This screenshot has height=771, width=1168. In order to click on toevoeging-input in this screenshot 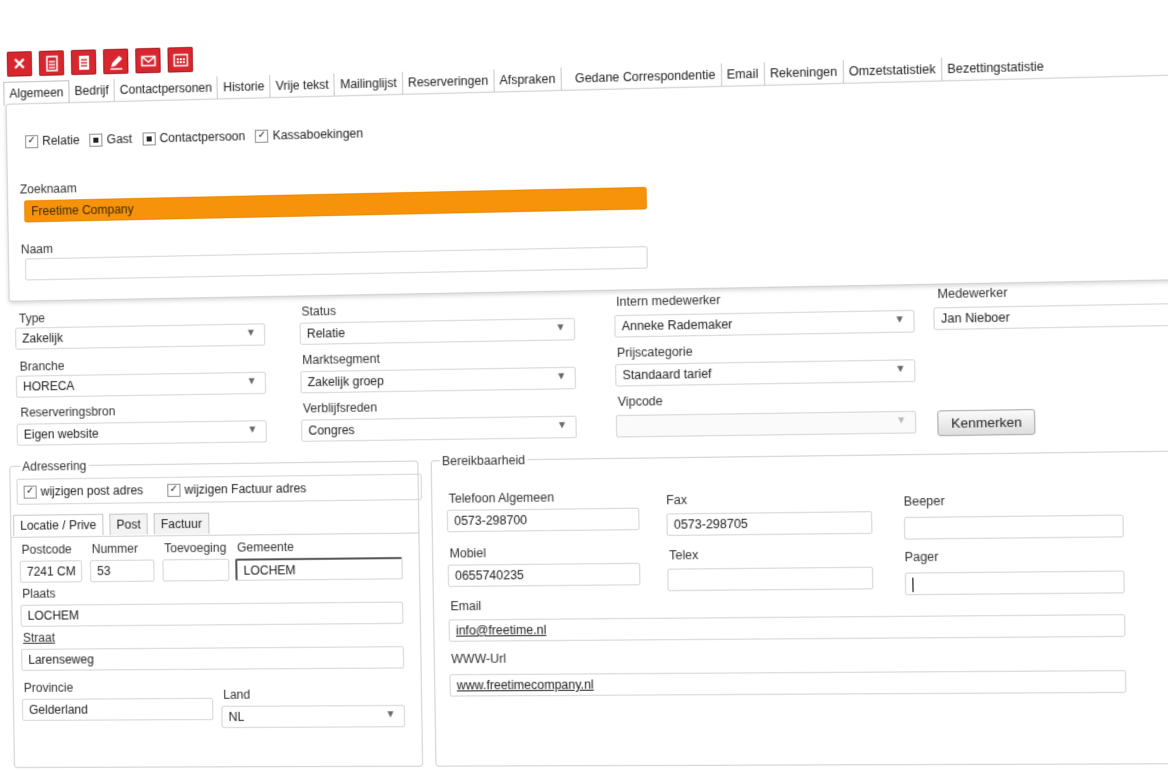, I will do `click(196, 570)`.